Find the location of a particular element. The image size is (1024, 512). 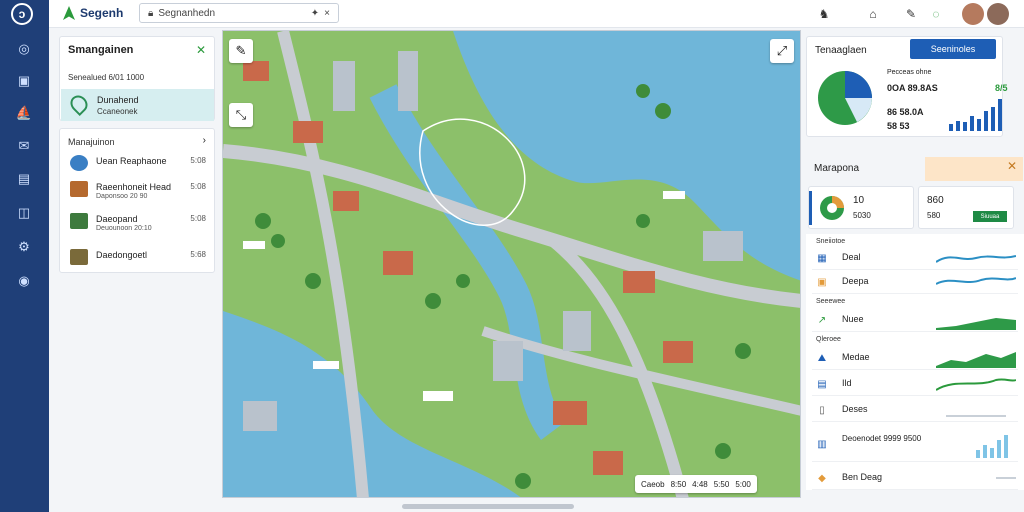

list-item: Daeopand 5:08 Deuounoon 20:10 is located at coordinates (139, 225).